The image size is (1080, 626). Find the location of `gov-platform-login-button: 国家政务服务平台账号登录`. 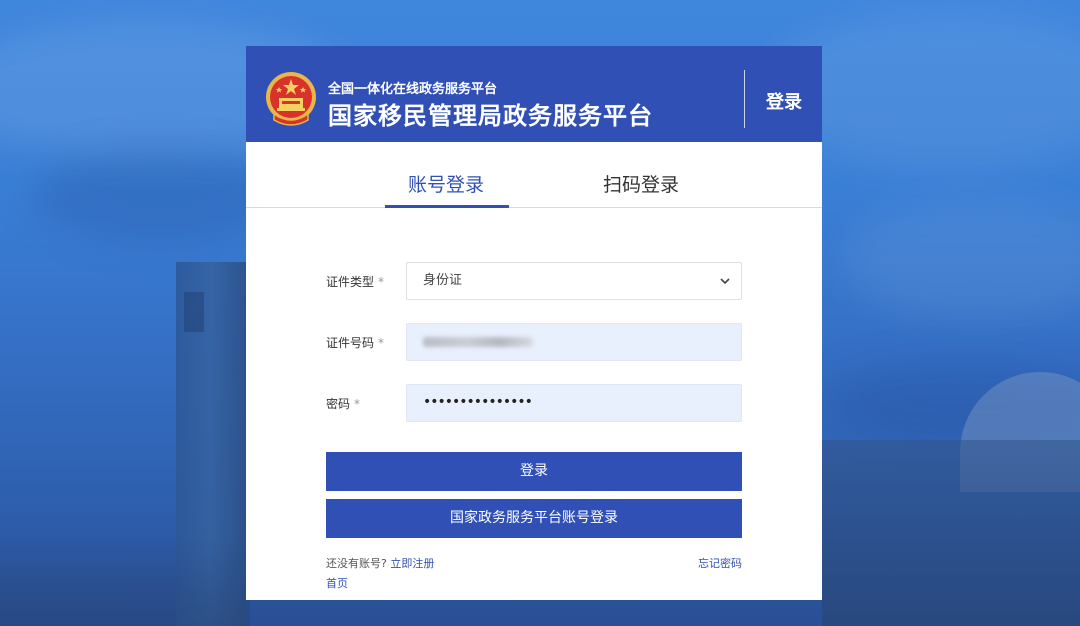

gov-platform-login-button: 国家政务服务平台账号登录 is located at coordinates (534, 518).